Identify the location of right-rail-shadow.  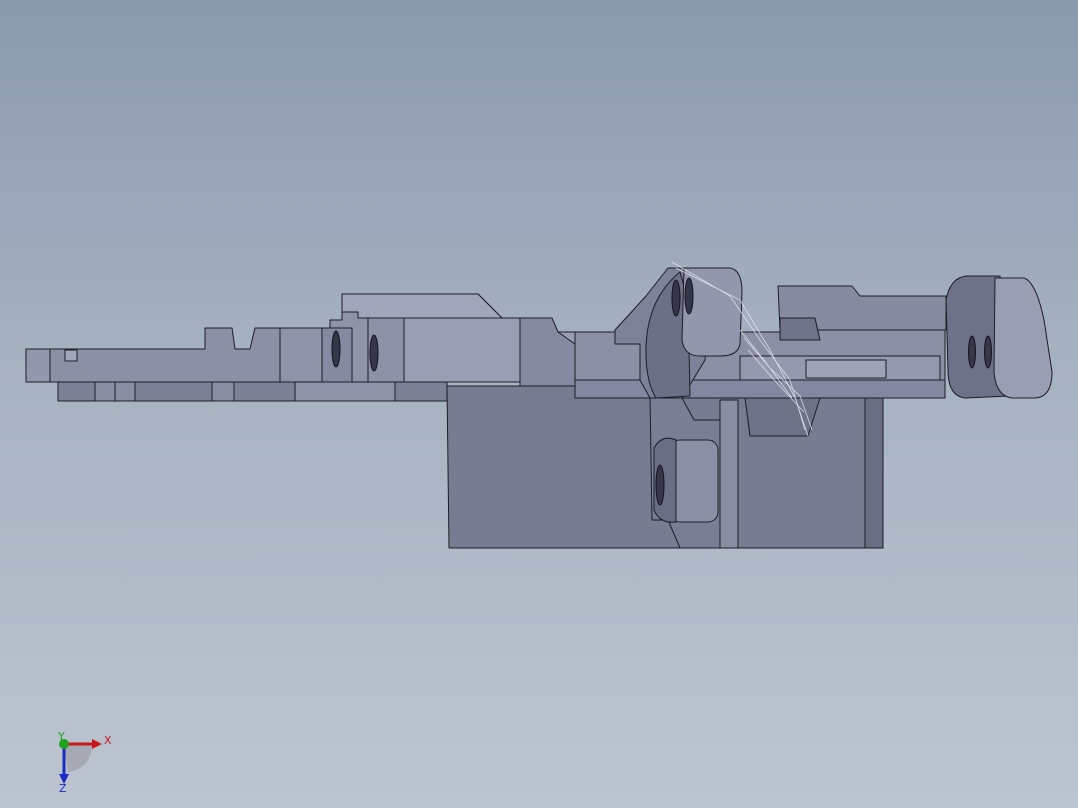
(800, 329).